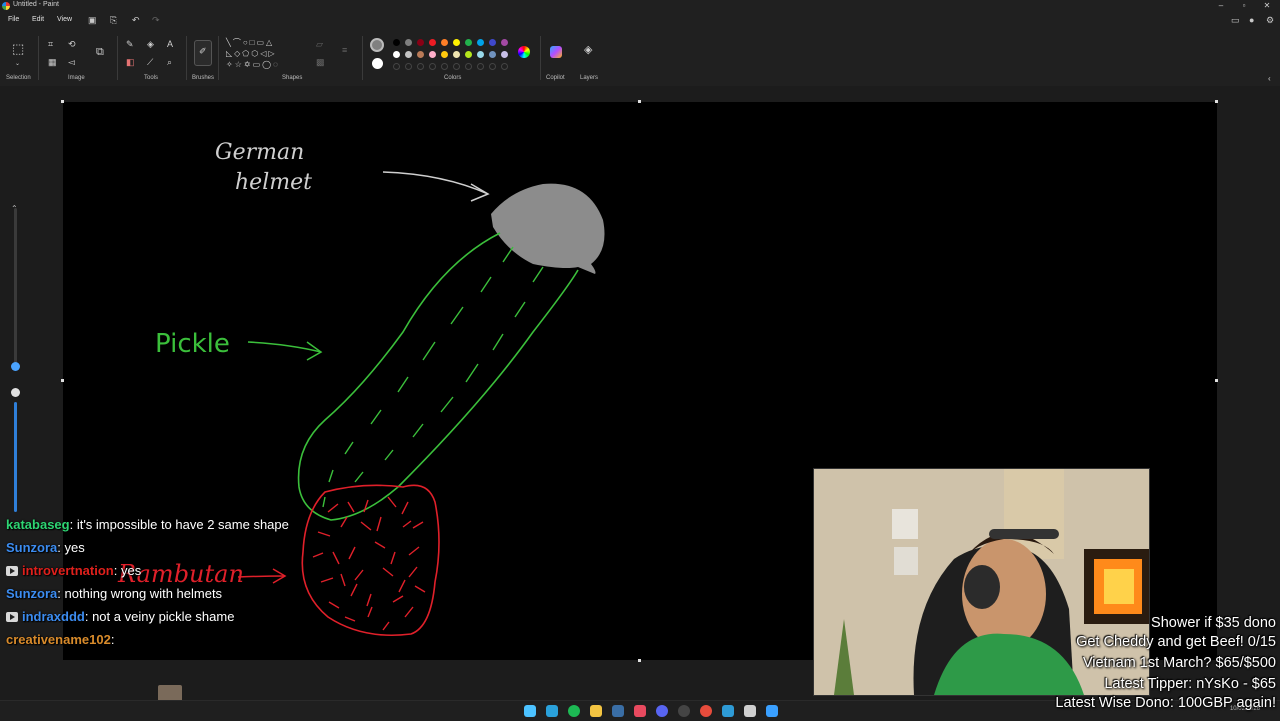  What do you see at coordinates (15, 392) in the screenshot?
I see `zoom-indicator-icon` at bounding box center [15, 392].